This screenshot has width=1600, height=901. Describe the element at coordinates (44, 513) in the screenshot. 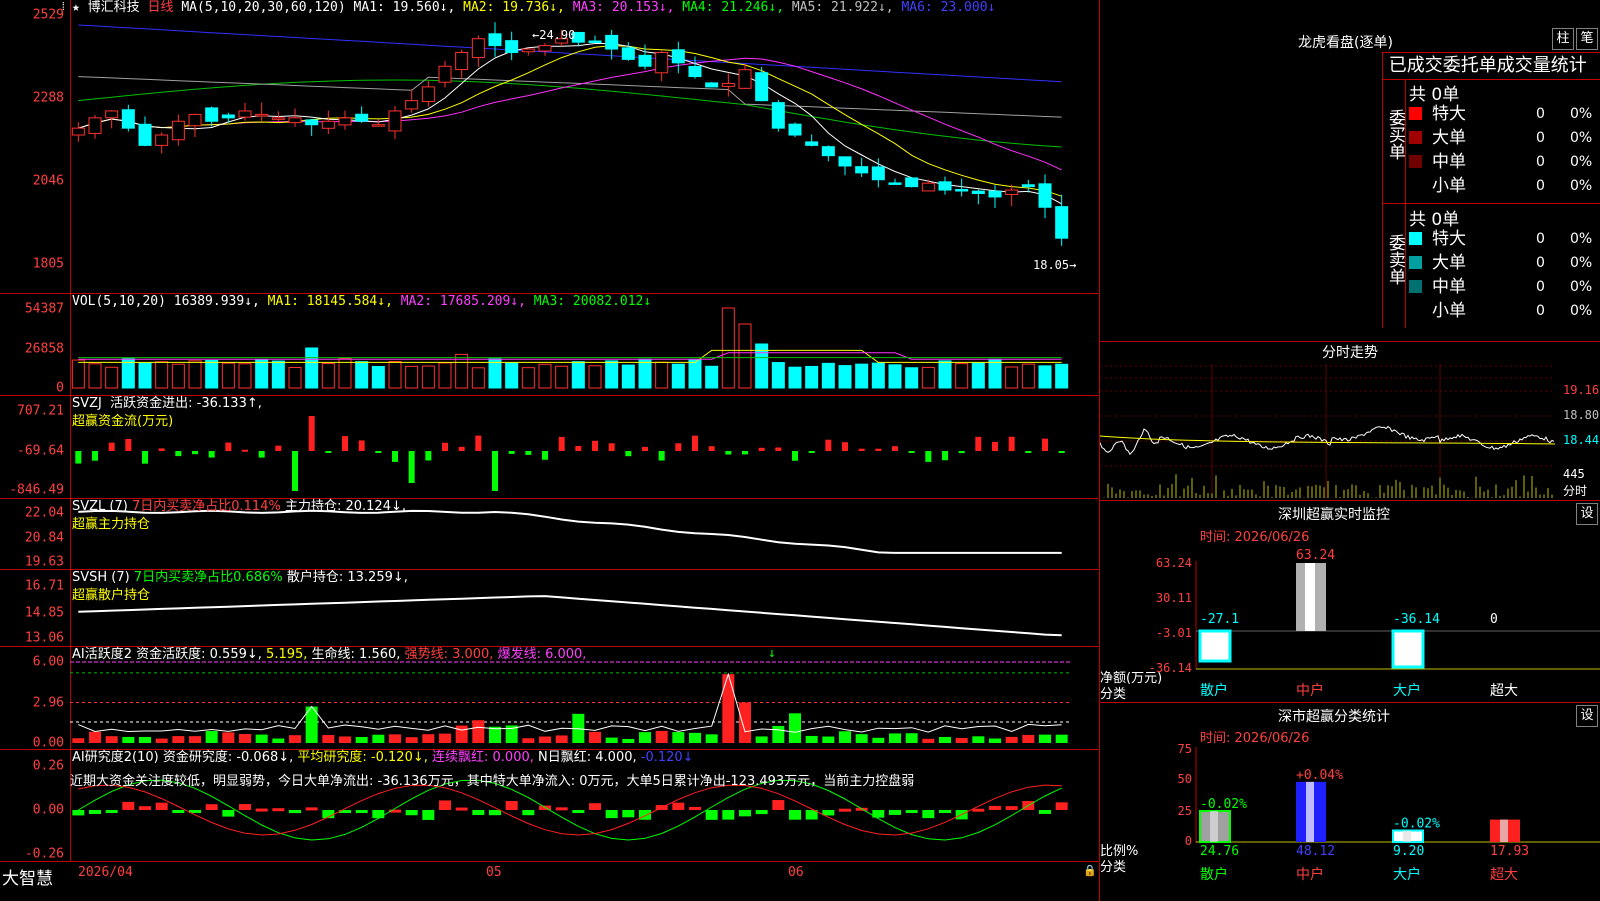

I see `ytick: 22.04` at that location.